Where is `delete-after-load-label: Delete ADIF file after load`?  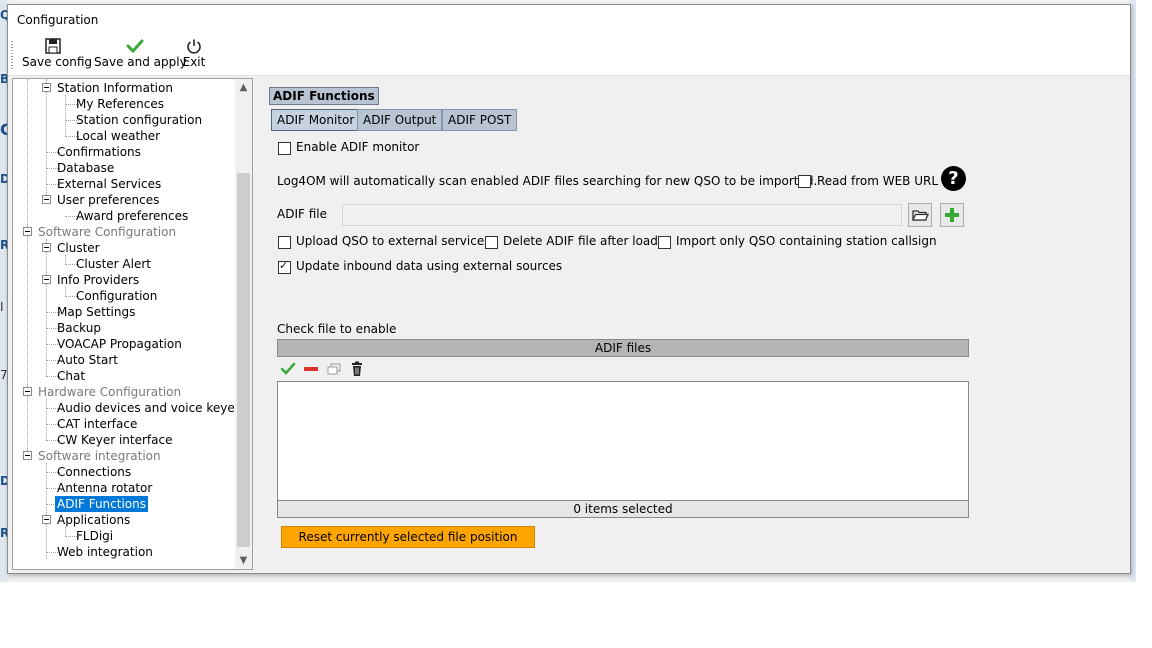 delete-after-load-label: Delete ADIF file after load is located at coordinates (580, 241).